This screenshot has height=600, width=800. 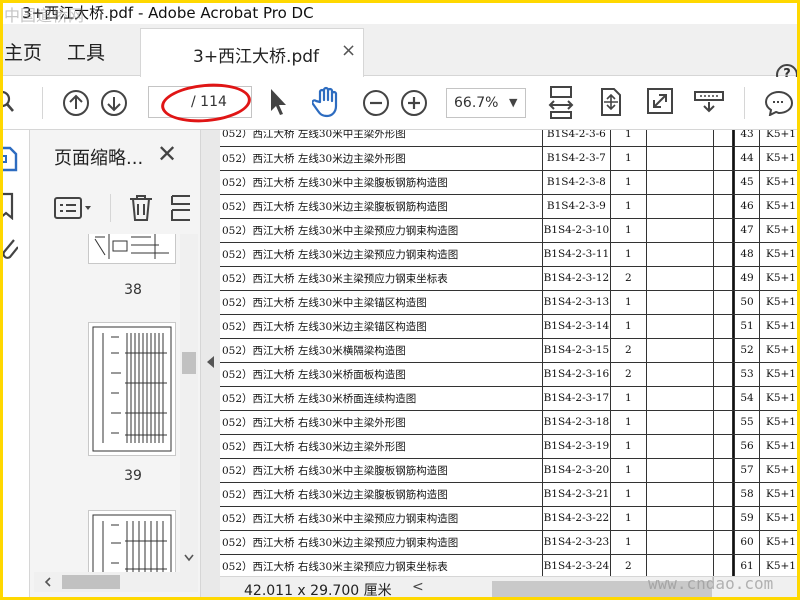 I want to click on zoom-in-icon, so click(x=414, y=103).